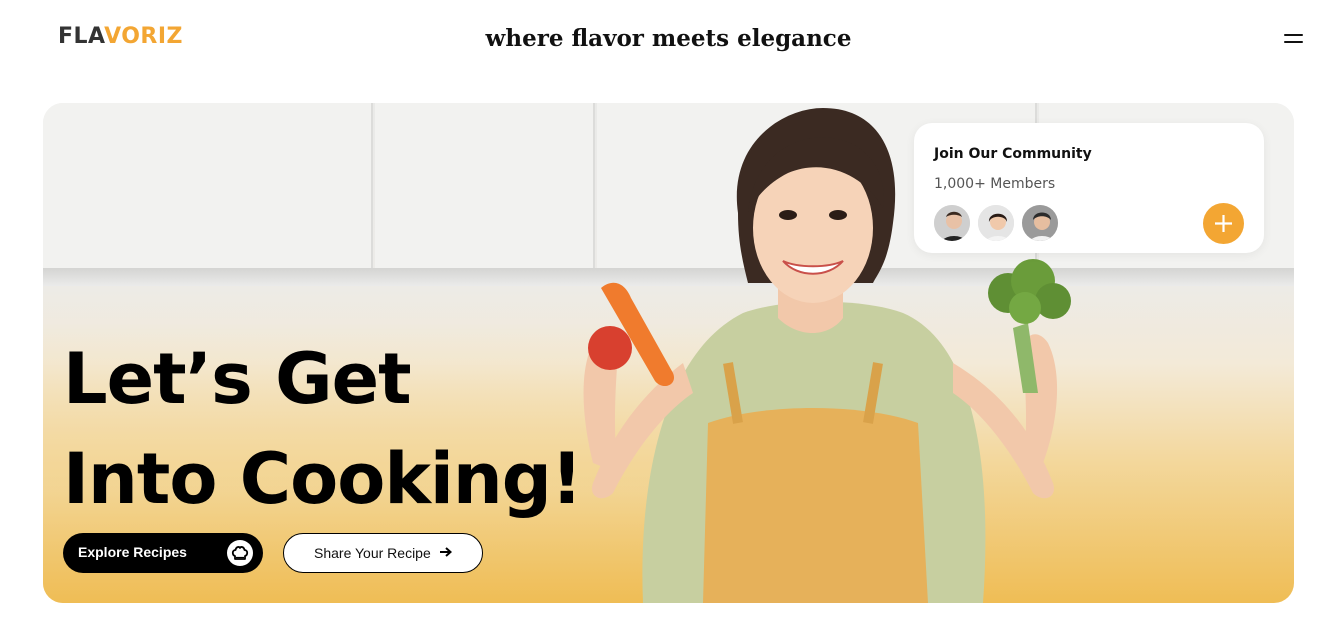 The width and height of the screenshot is (1337, 622). I want to click on kitchen-cabinet-panel, so click(208, 185).